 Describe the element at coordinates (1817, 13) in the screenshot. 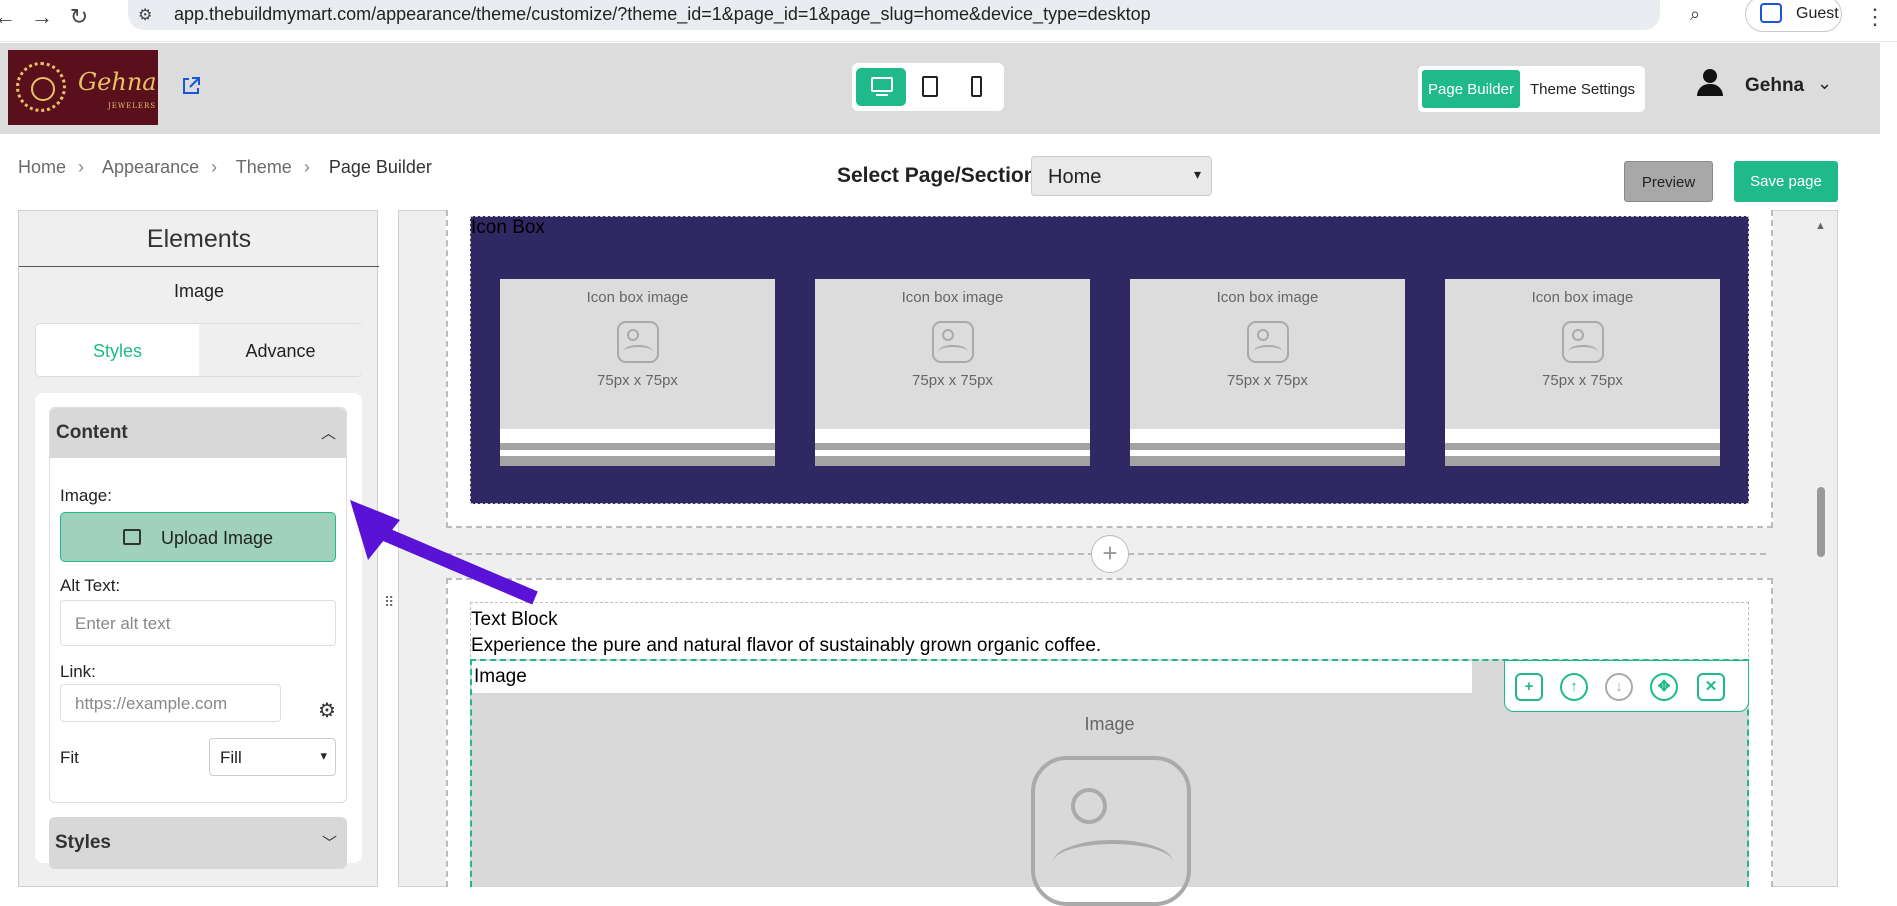

I see `guest-label: Guest` at that location.